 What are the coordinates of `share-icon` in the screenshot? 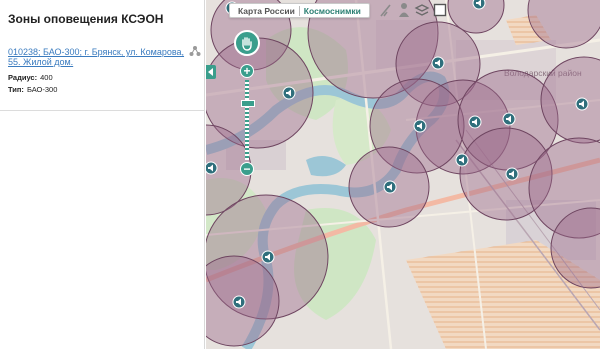 It's located at (195, 51).